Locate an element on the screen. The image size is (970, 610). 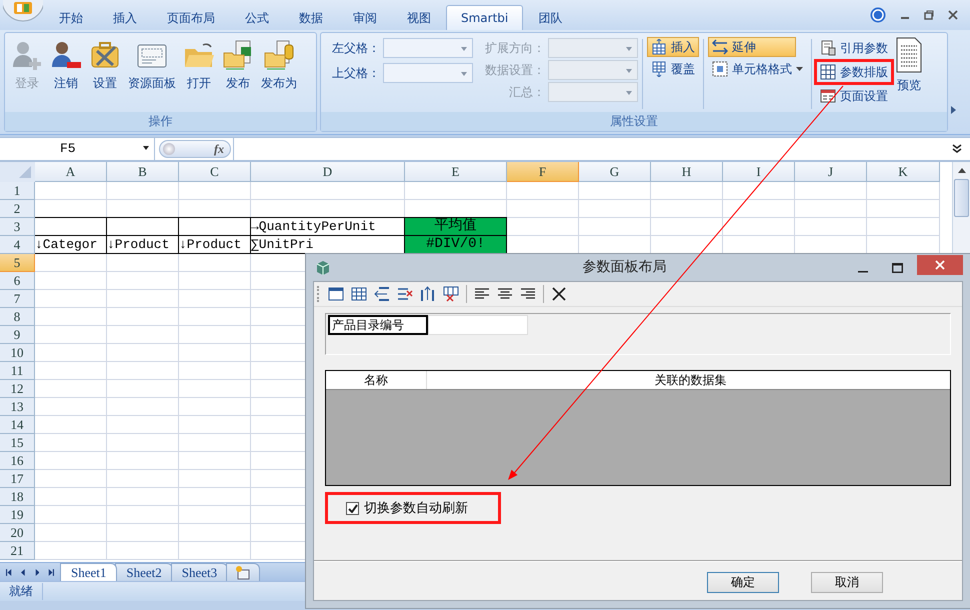
function-button: fx is located at coordinates (195, 149).